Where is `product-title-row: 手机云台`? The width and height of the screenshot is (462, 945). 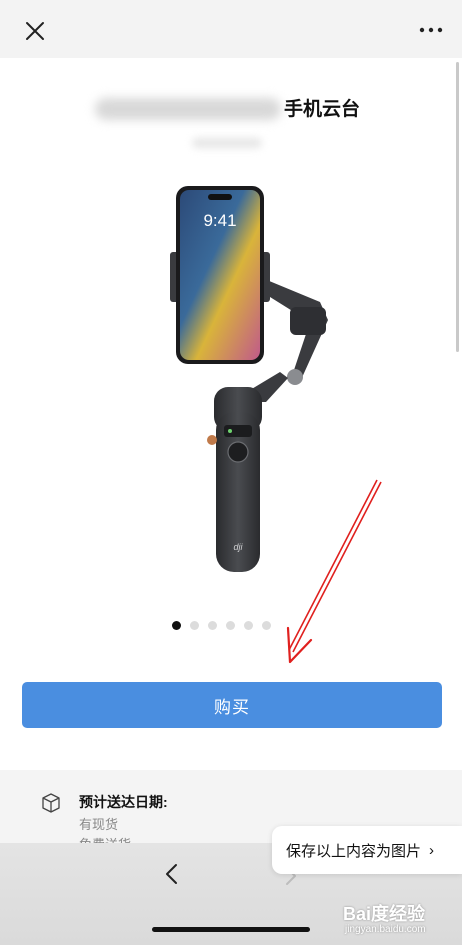
product-title-row: 手机云台 is located at coordinates (231, 120).